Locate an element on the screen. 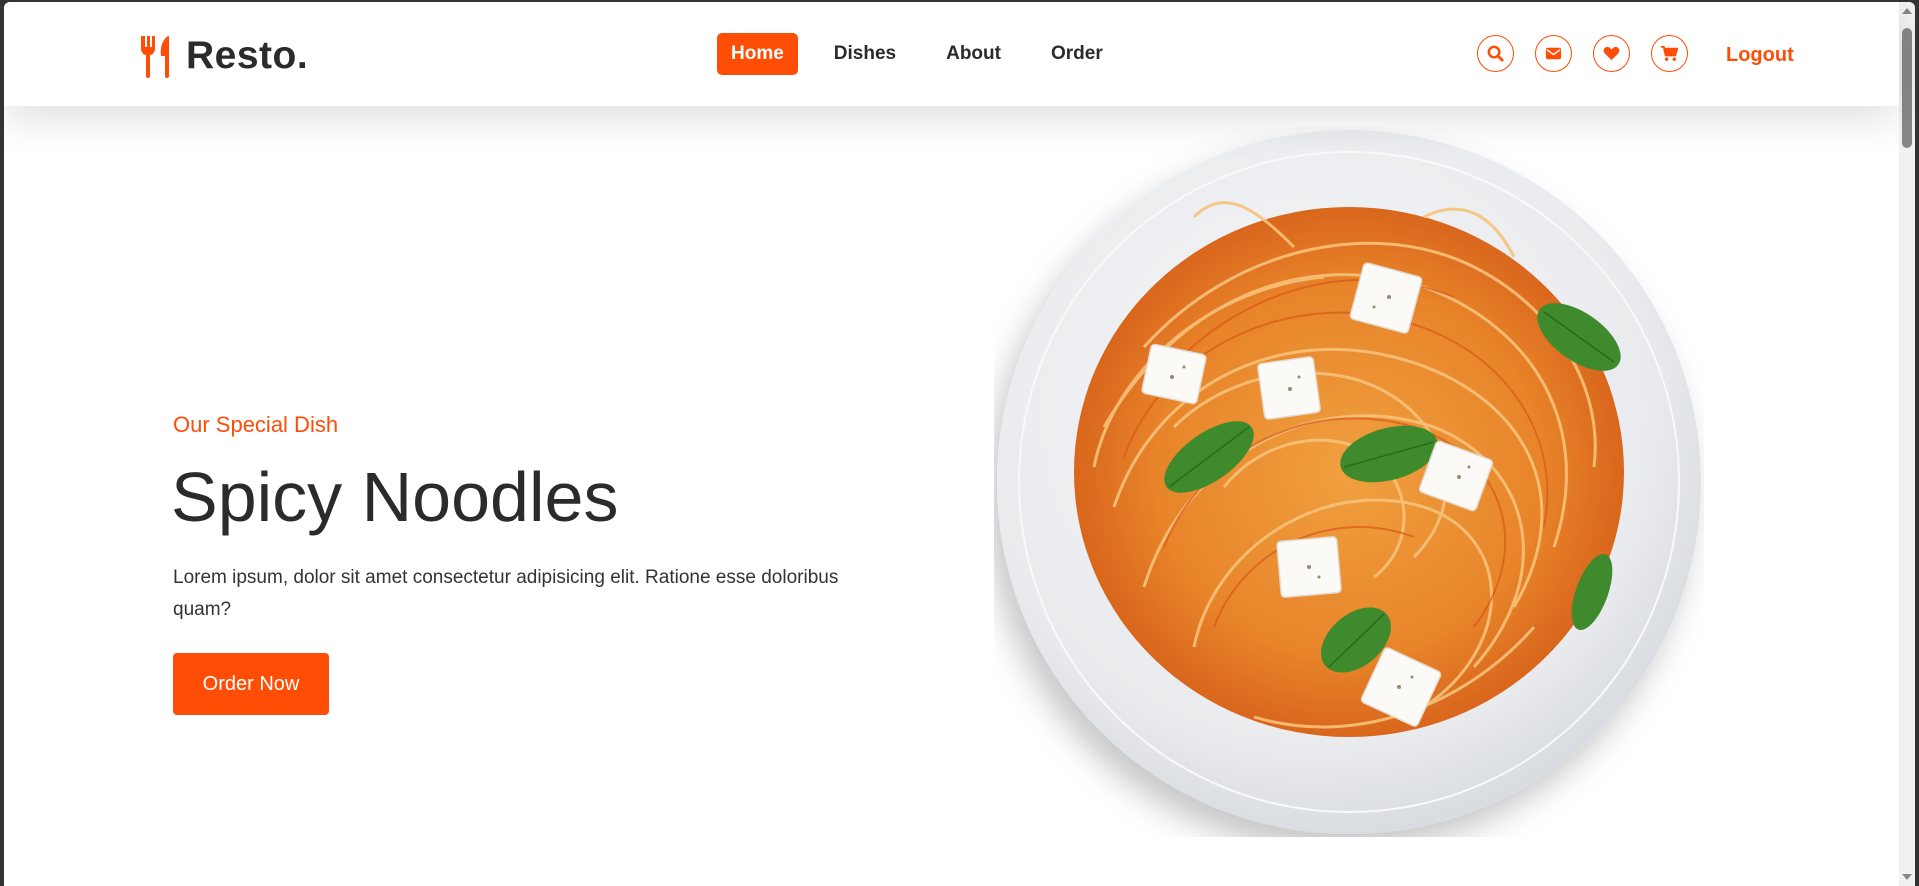 The image size is (1919, 886). nav-home: Home is located at coordinates (757, 54).